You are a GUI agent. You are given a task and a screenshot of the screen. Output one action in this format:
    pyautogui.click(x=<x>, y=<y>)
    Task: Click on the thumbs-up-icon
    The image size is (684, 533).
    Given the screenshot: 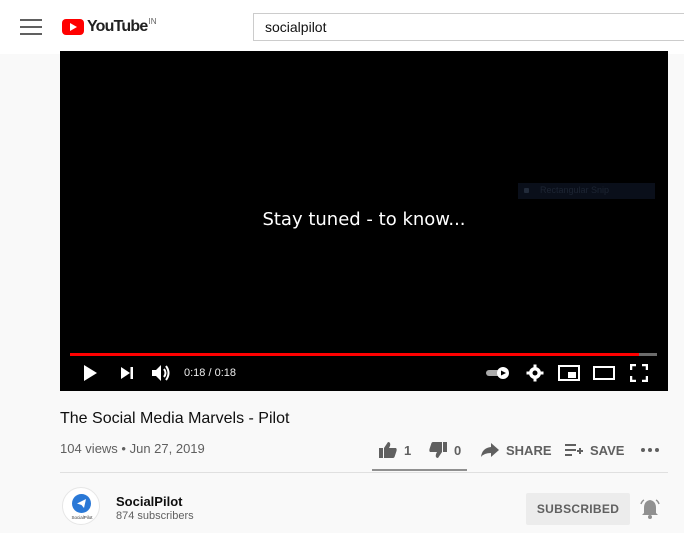 What is the action you would take?
    pyautogui.click(x=388, y=450)
    